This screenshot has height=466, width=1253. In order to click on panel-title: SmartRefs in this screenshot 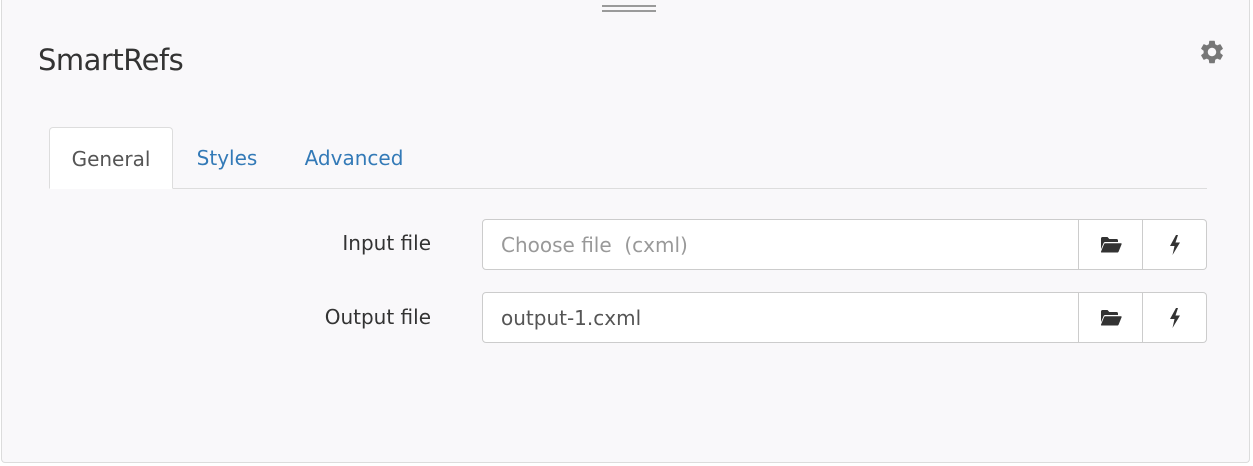, I will do `click(111, 60)`.